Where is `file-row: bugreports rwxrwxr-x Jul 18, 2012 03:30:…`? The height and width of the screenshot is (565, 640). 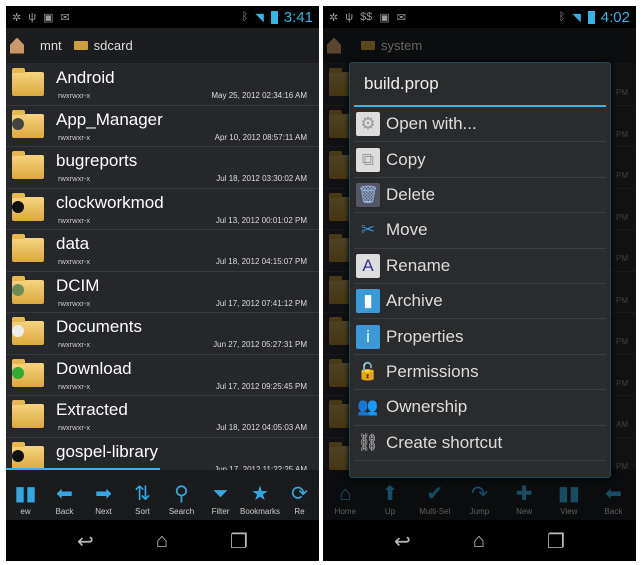 file-row: bugreports rwxrwxr-x Jul 18, 2012 03:30:… is located at coordinates (162, 168).